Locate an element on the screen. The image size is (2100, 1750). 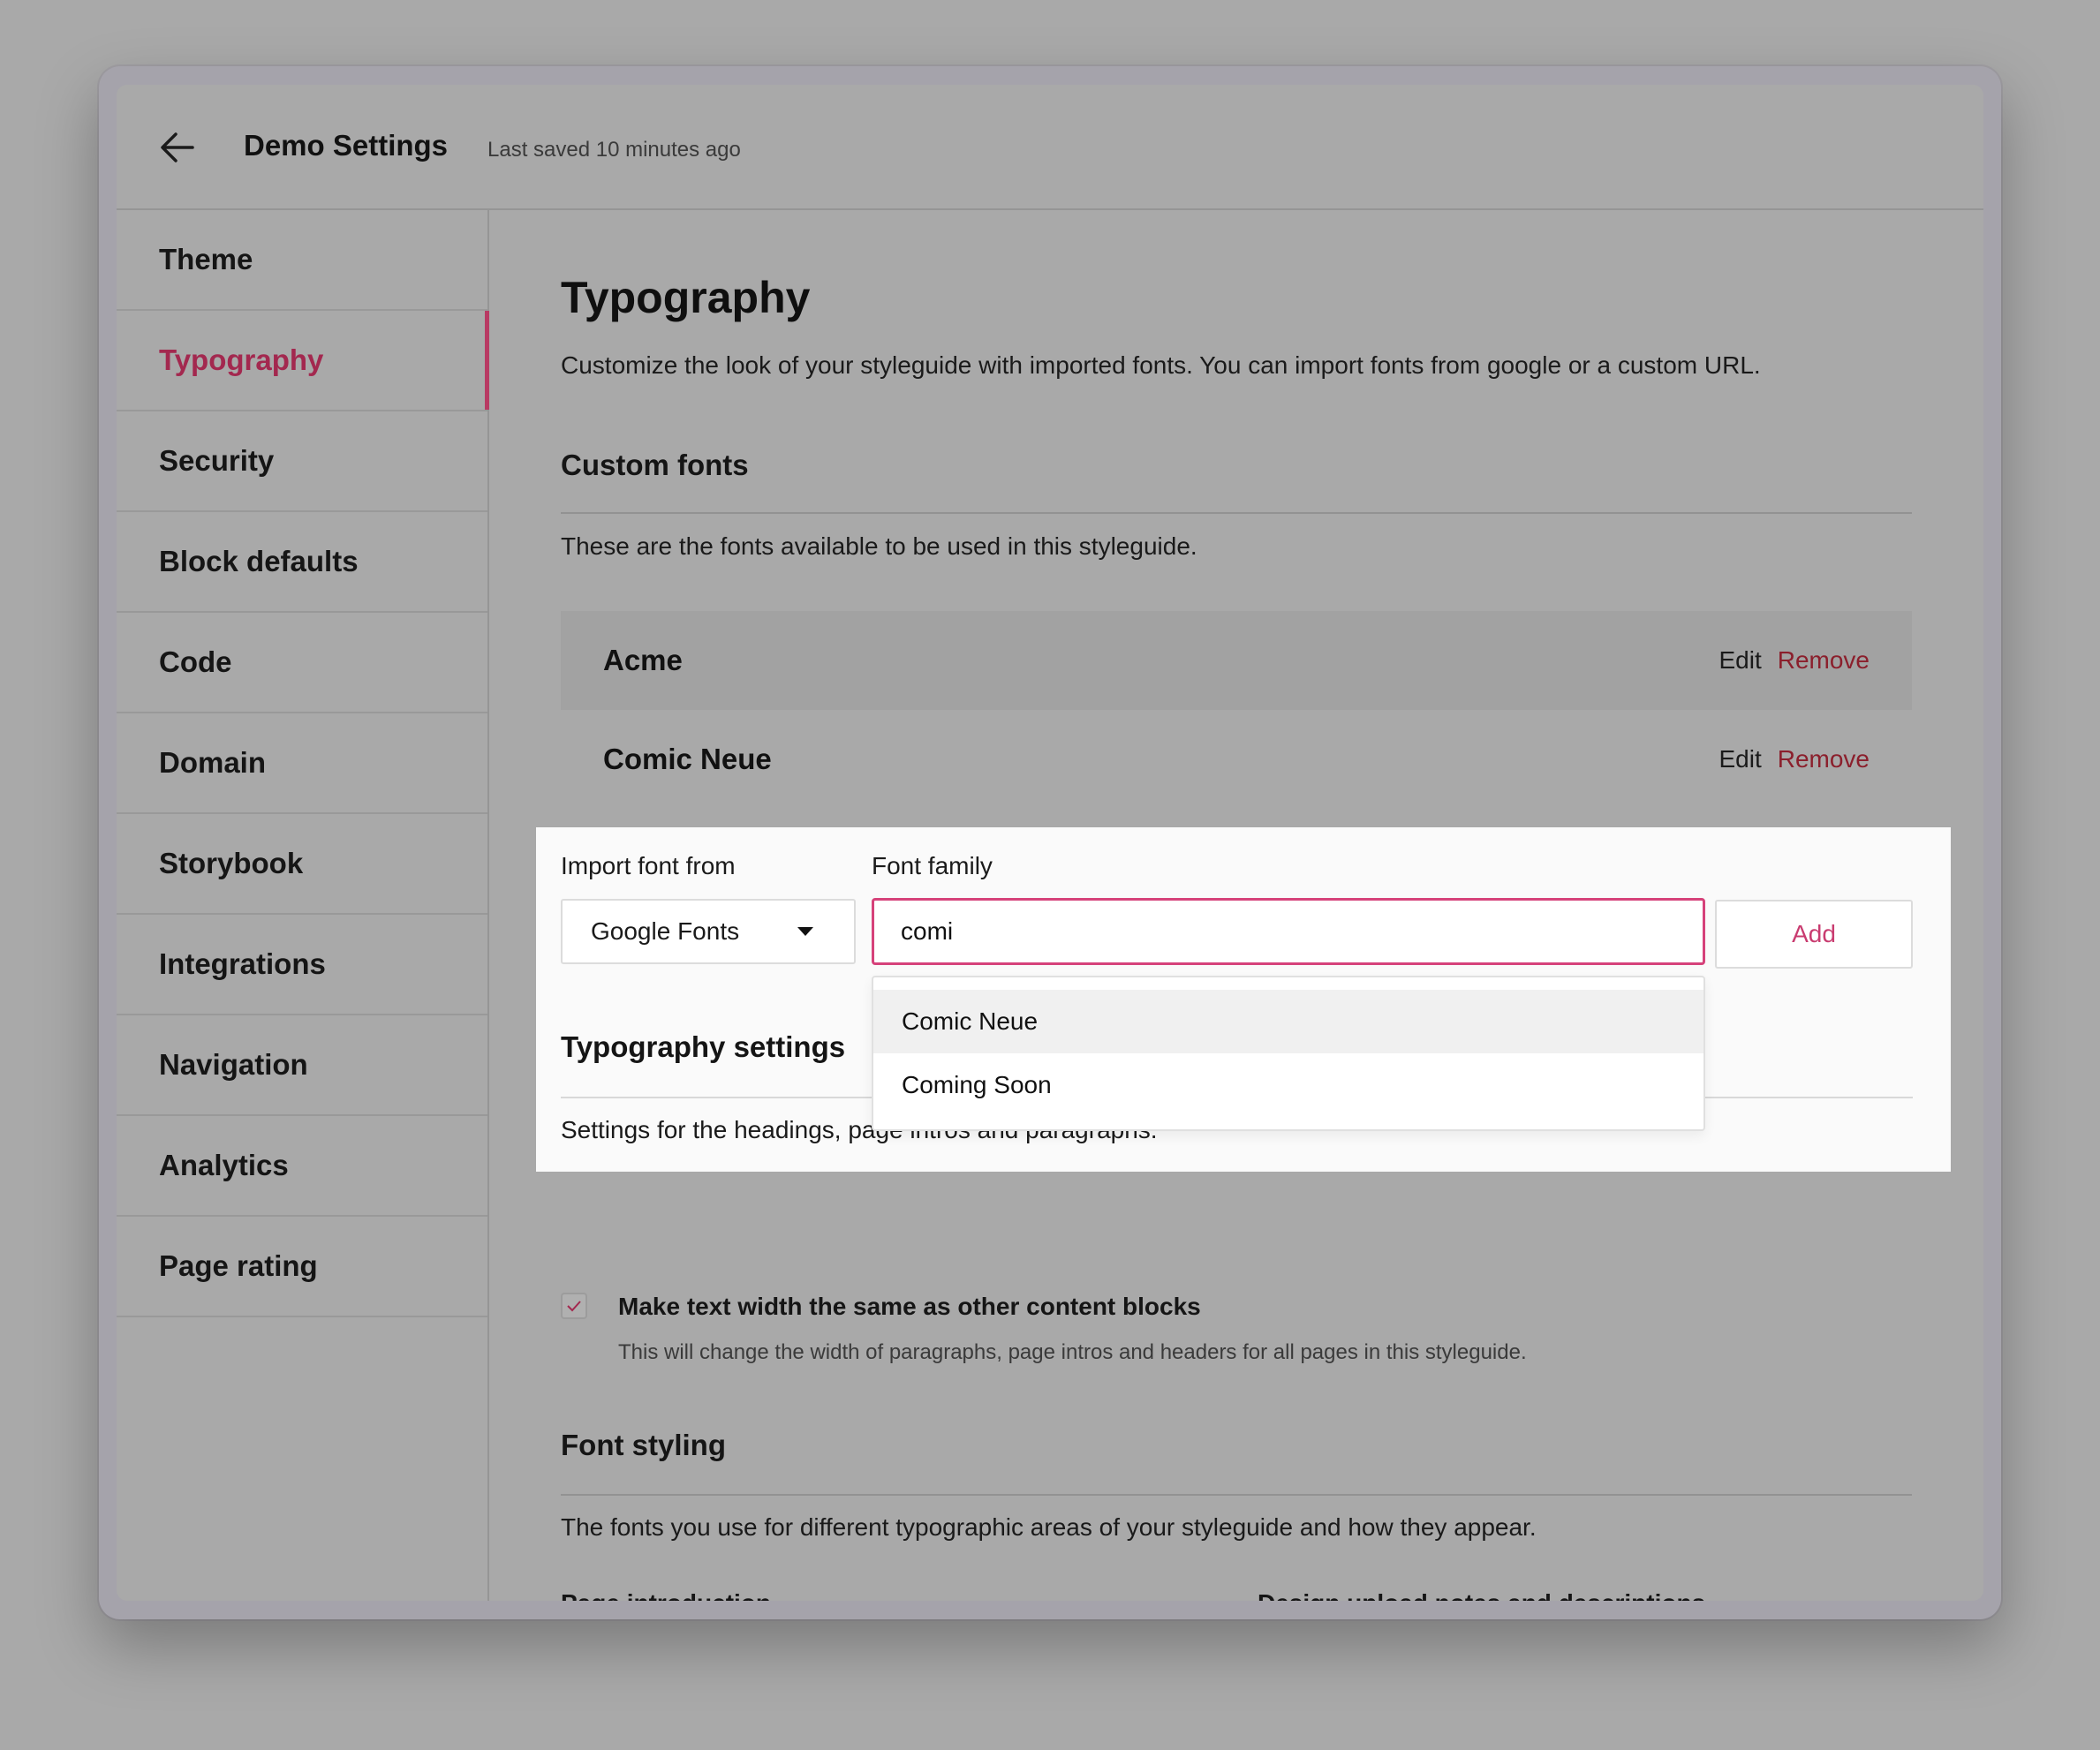
font-family-label: Font family is located at coordinates (933, 865).